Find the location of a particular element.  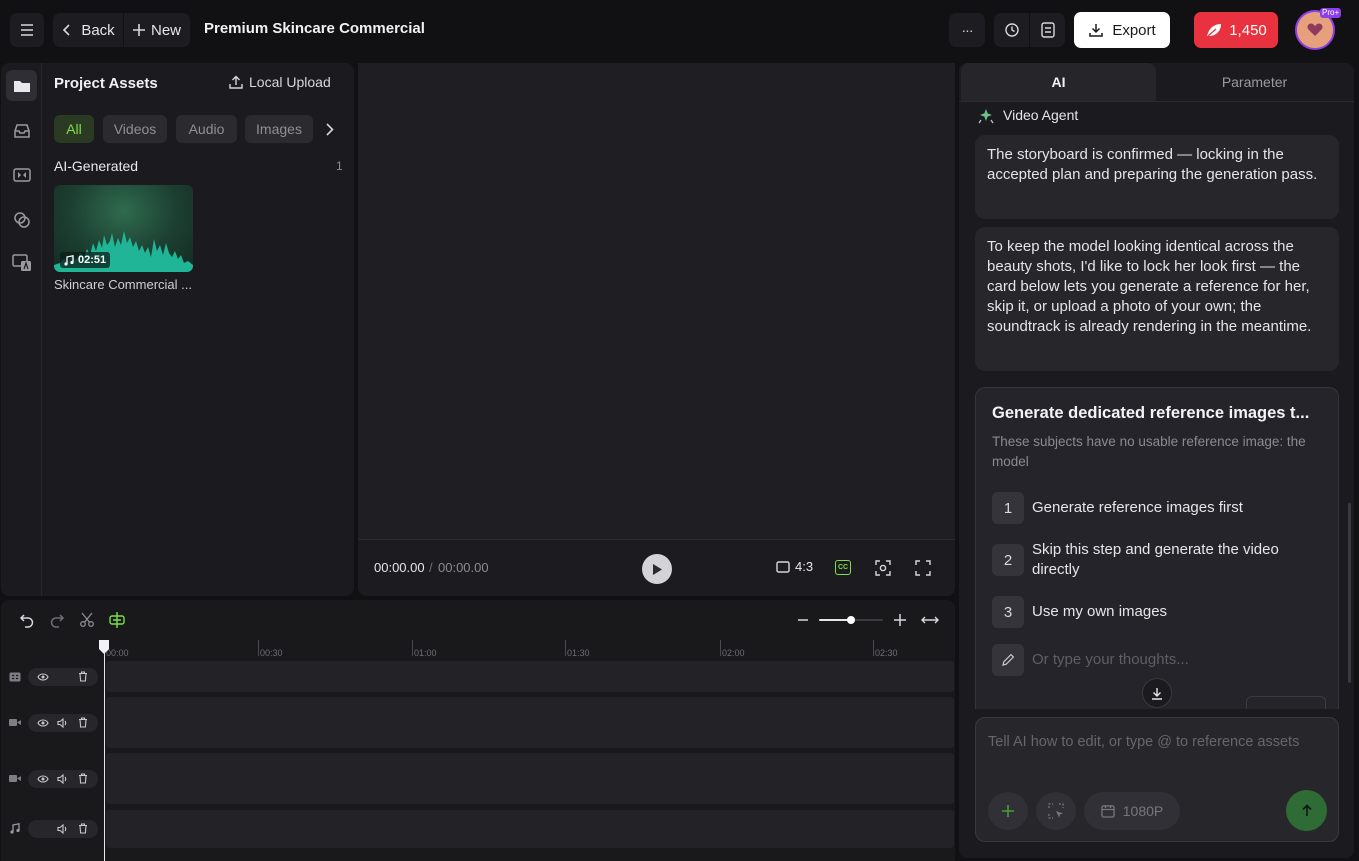

asset-thumbnail: 02:51 is located at coordinates (123, 228).